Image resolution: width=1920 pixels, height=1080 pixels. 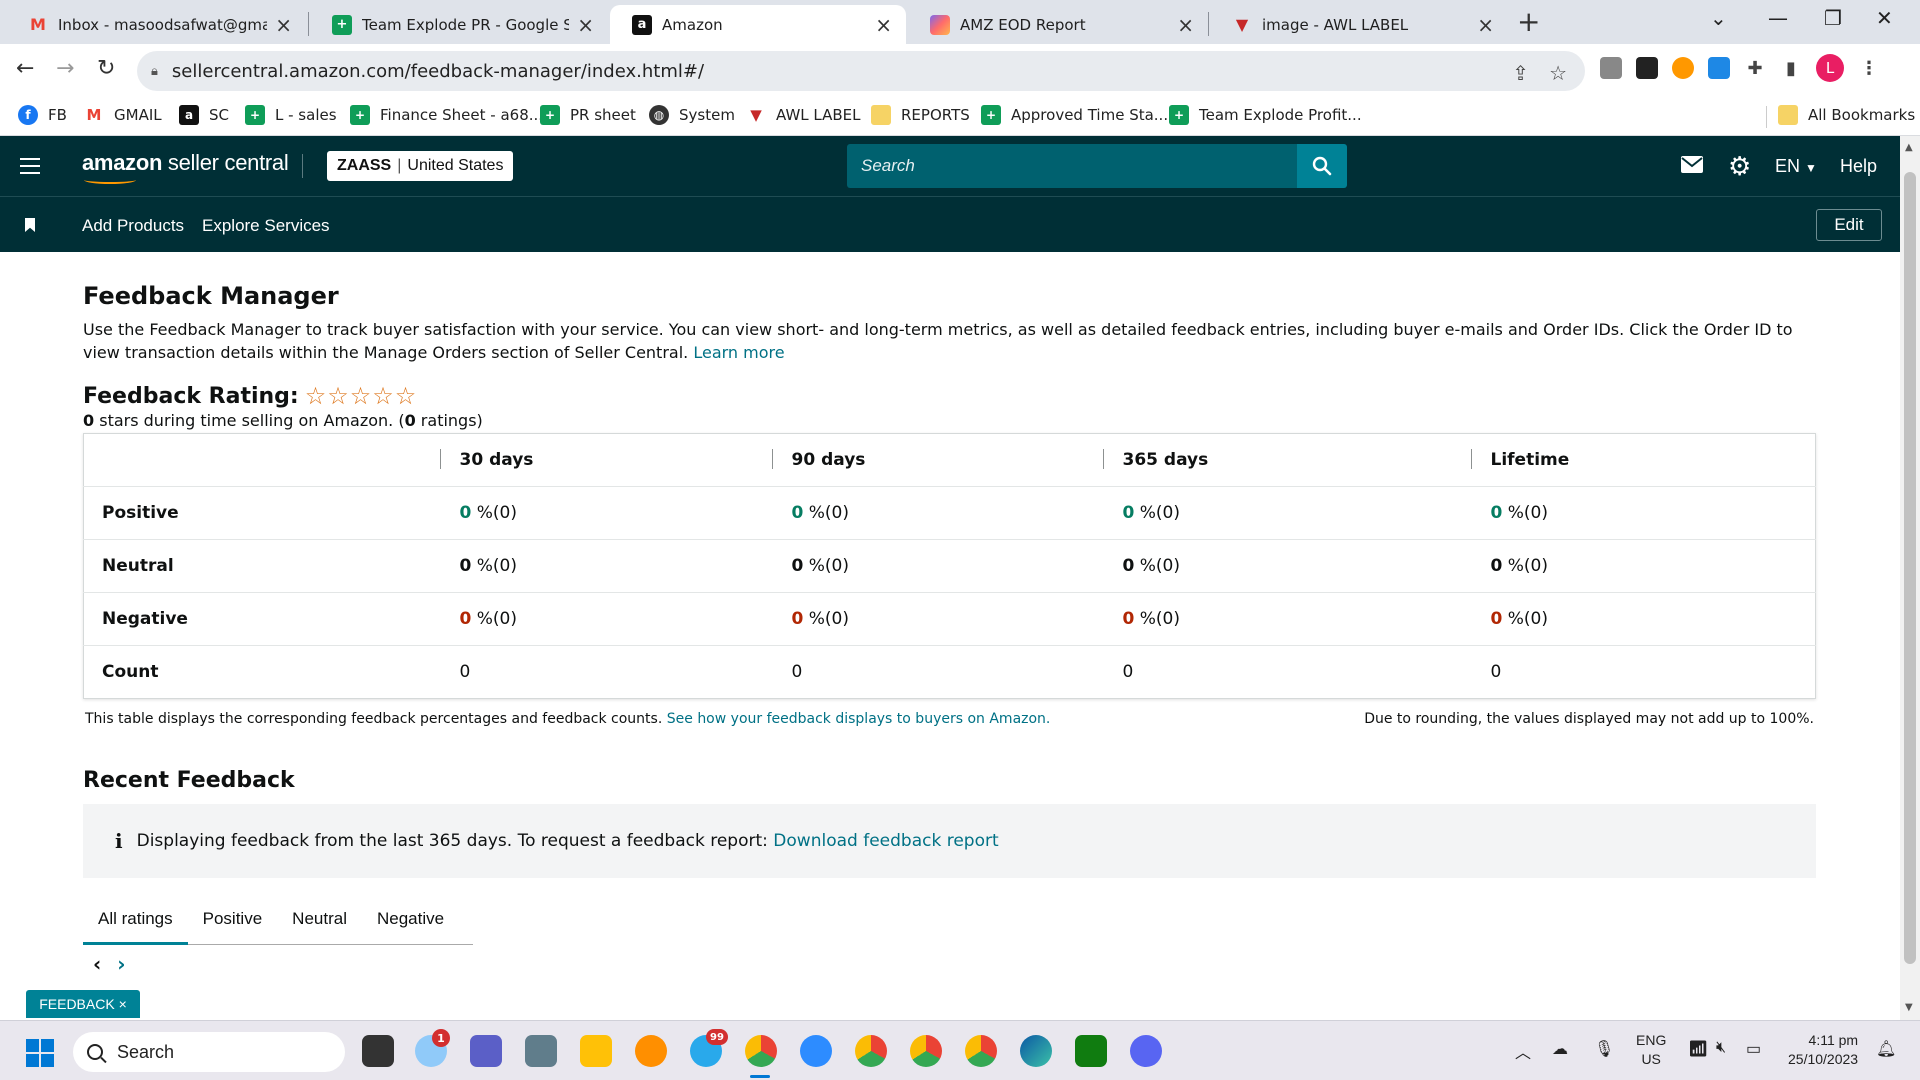 I want to click on teams-icon, so click(x=486, y=1051).